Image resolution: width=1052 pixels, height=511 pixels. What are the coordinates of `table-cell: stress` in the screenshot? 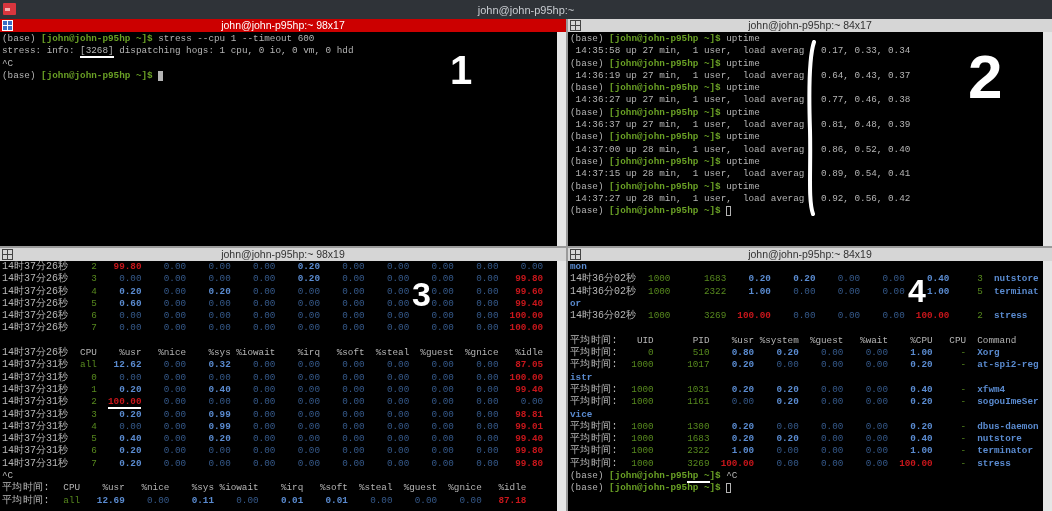 It's located at (1010, 316).